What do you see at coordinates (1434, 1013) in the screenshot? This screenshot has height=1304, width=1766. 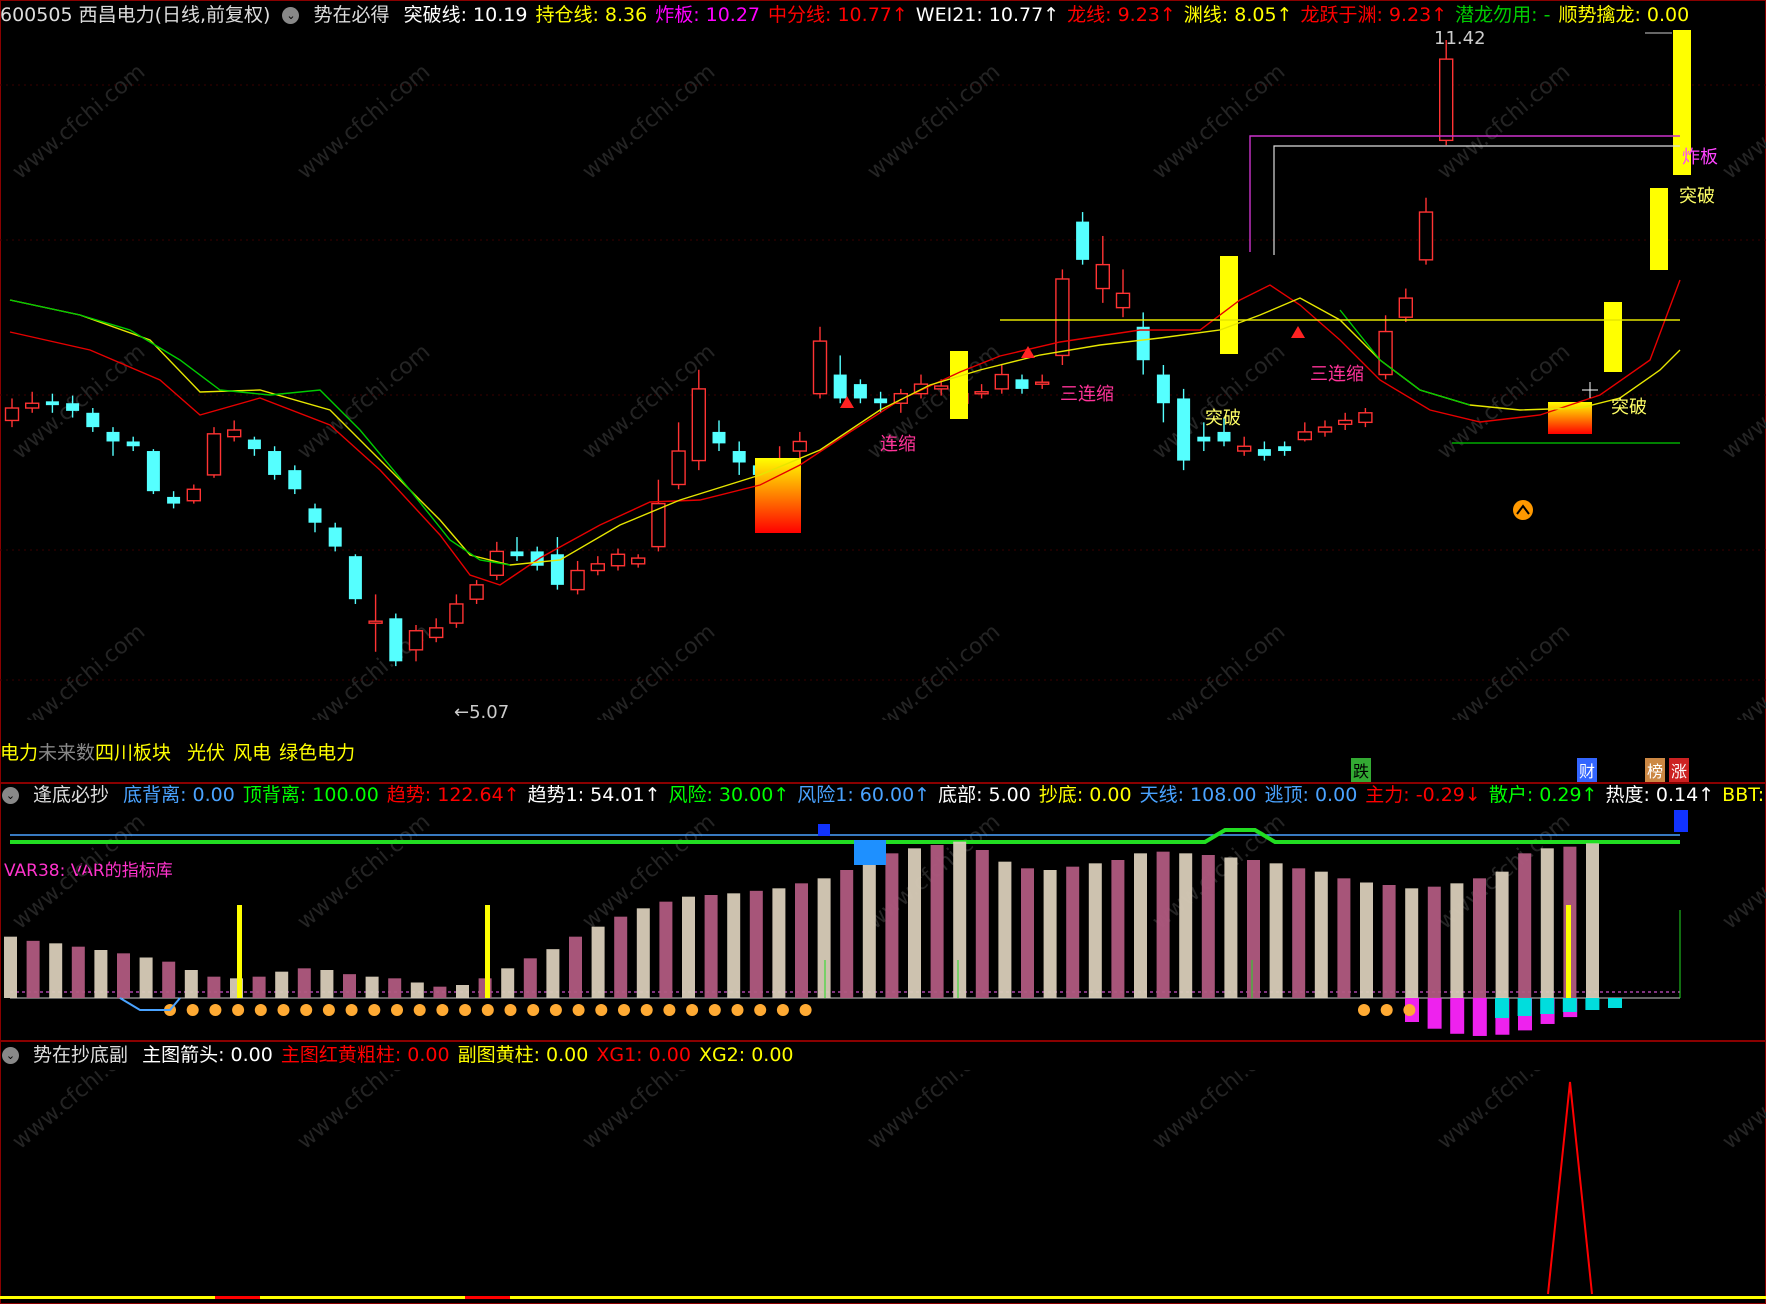 I see `magenta-bottom-bar` at bounding box center [1434, 1013].